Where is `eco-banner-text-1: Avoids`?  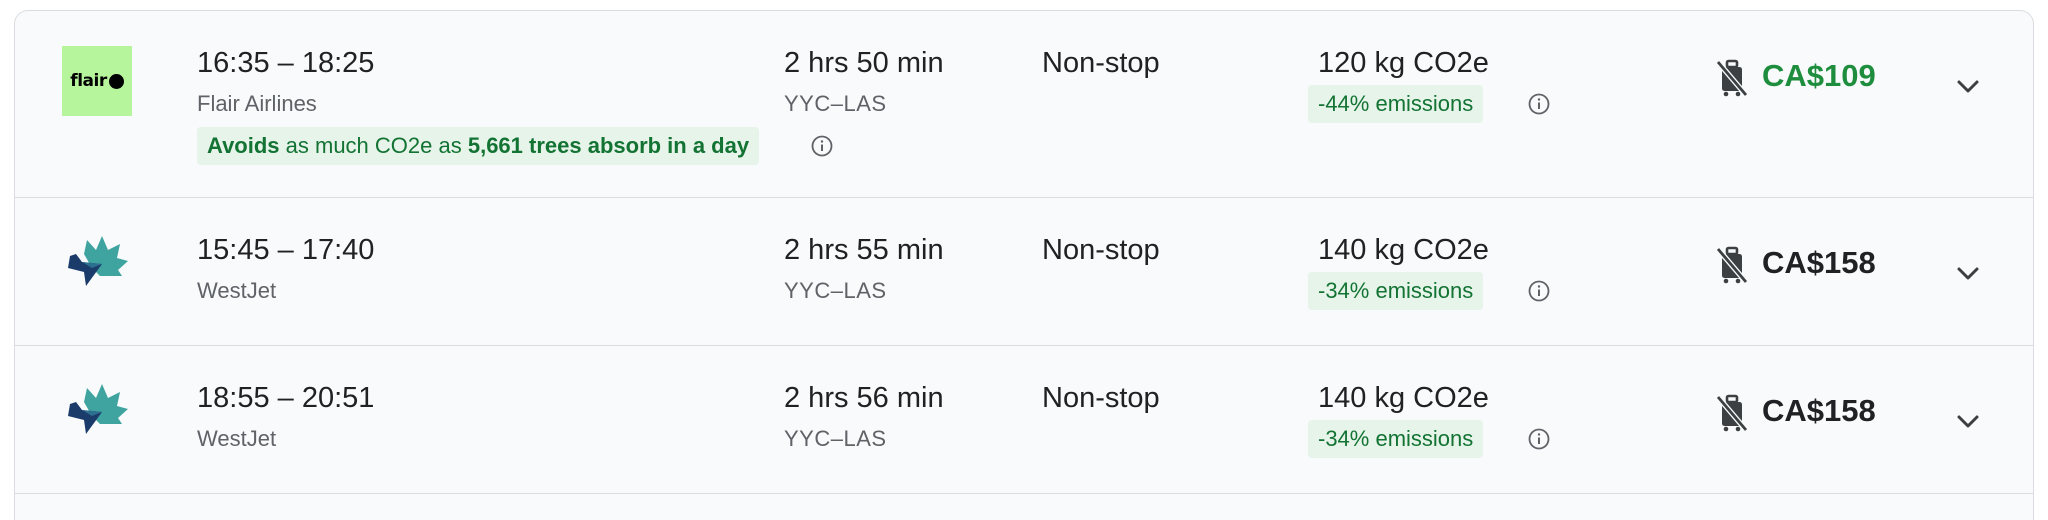
eco-banner-text-1: Avoids is located at coordinates (243, 145).